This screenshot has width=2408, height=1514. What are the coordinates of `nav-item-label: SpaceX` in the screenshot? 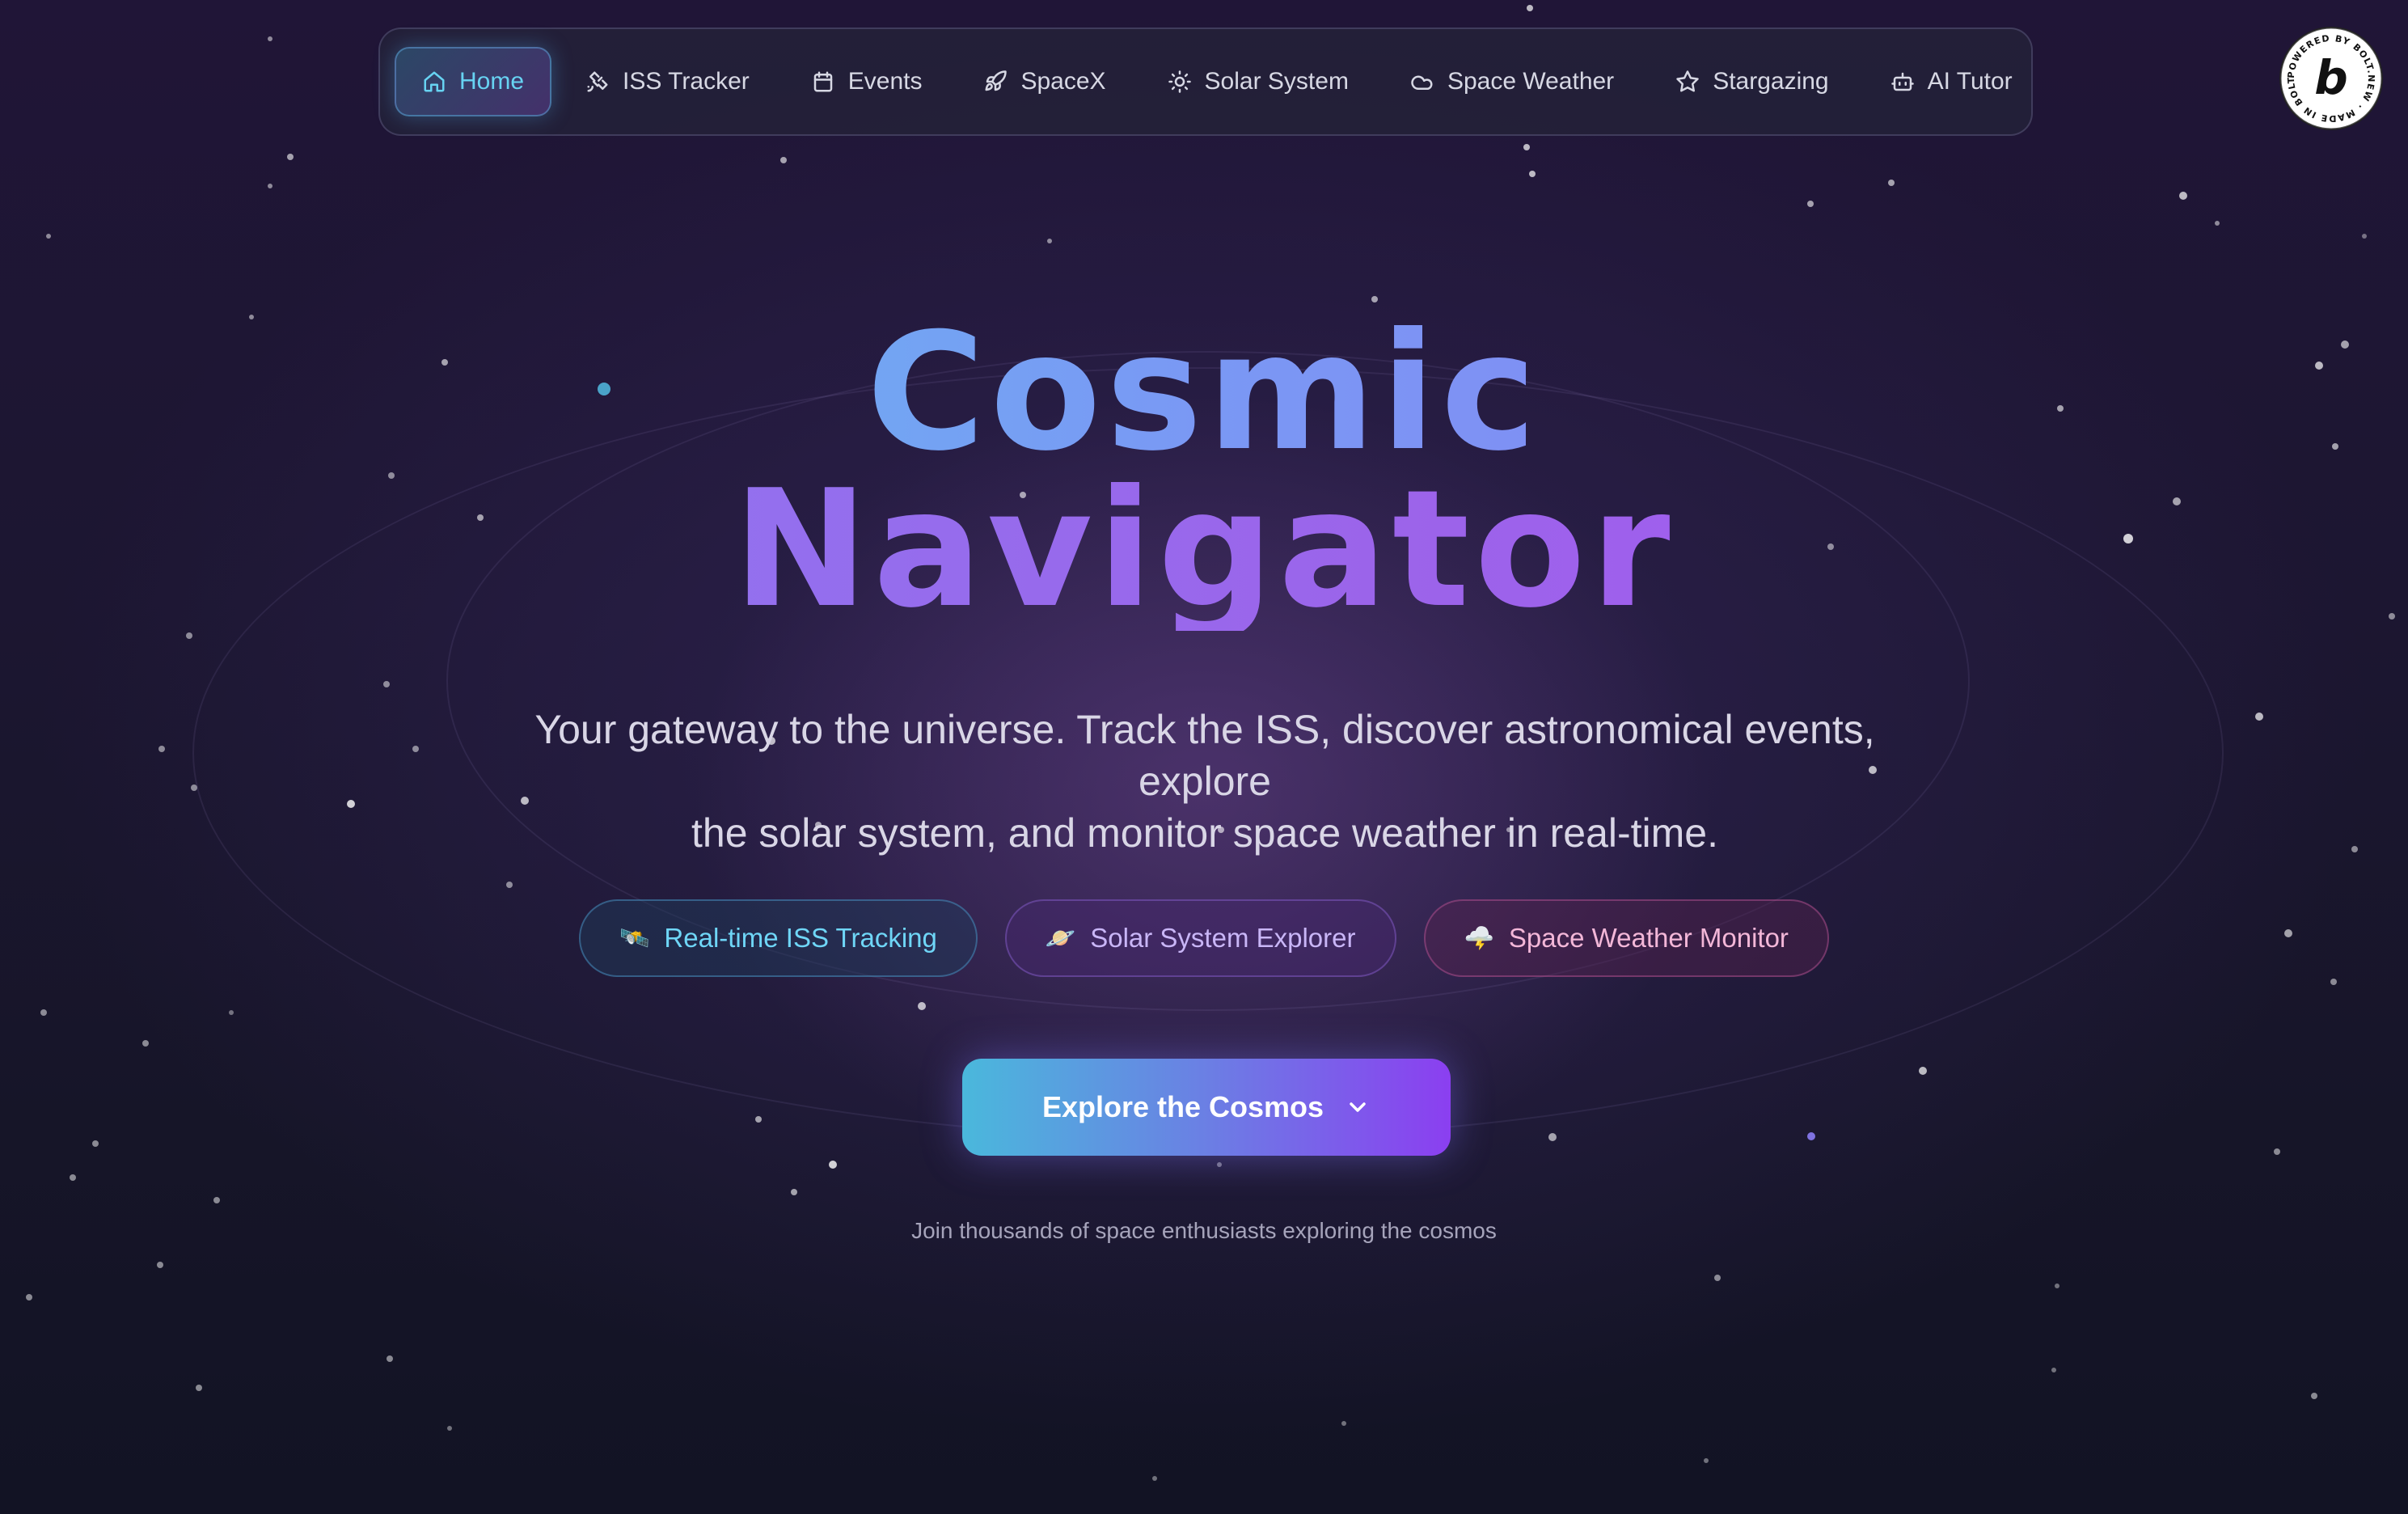 It's located at (1063, 81).